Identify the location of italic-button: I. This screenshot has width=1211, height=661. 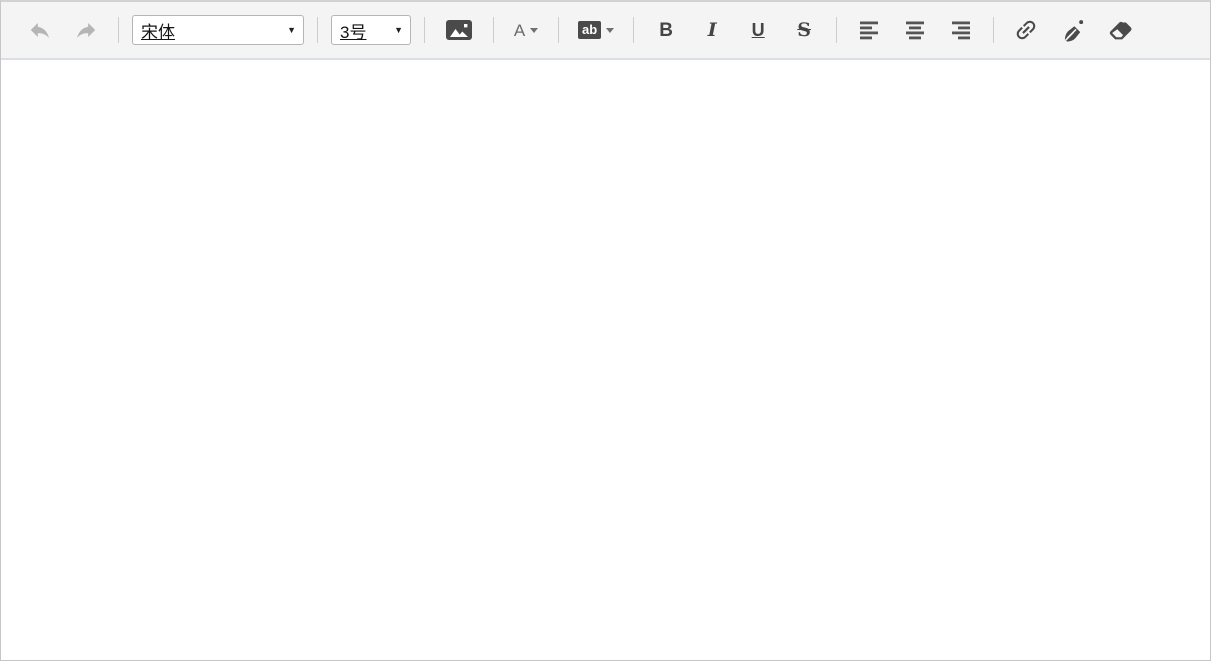
(712, 30).